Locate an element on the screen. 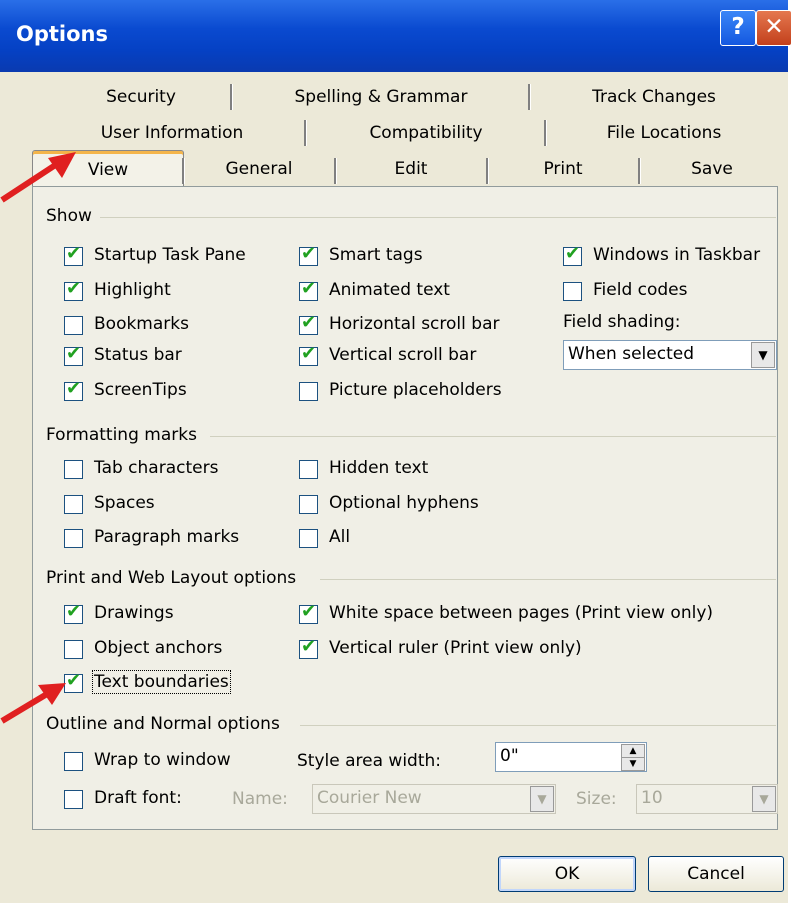 This screenshot has width=809, height=903. tab-user-information: User Information is located at coordinates (172, 133).